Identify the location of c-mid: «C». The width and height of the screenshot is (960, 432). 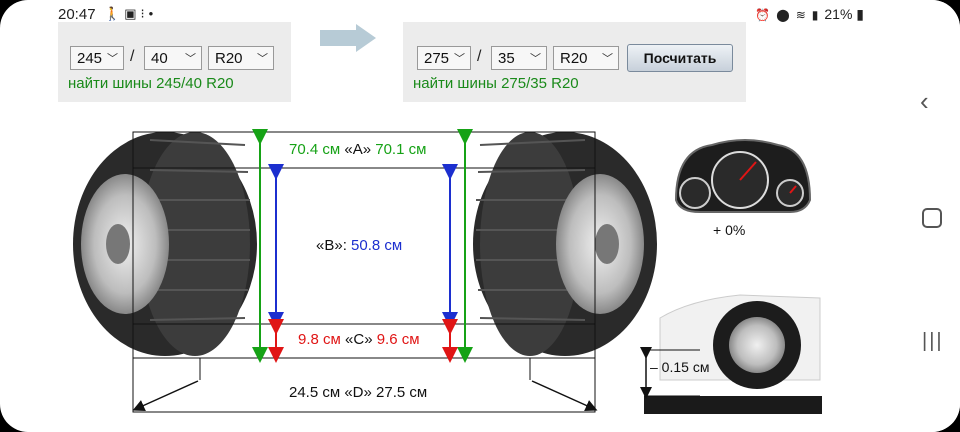
(359, 339).